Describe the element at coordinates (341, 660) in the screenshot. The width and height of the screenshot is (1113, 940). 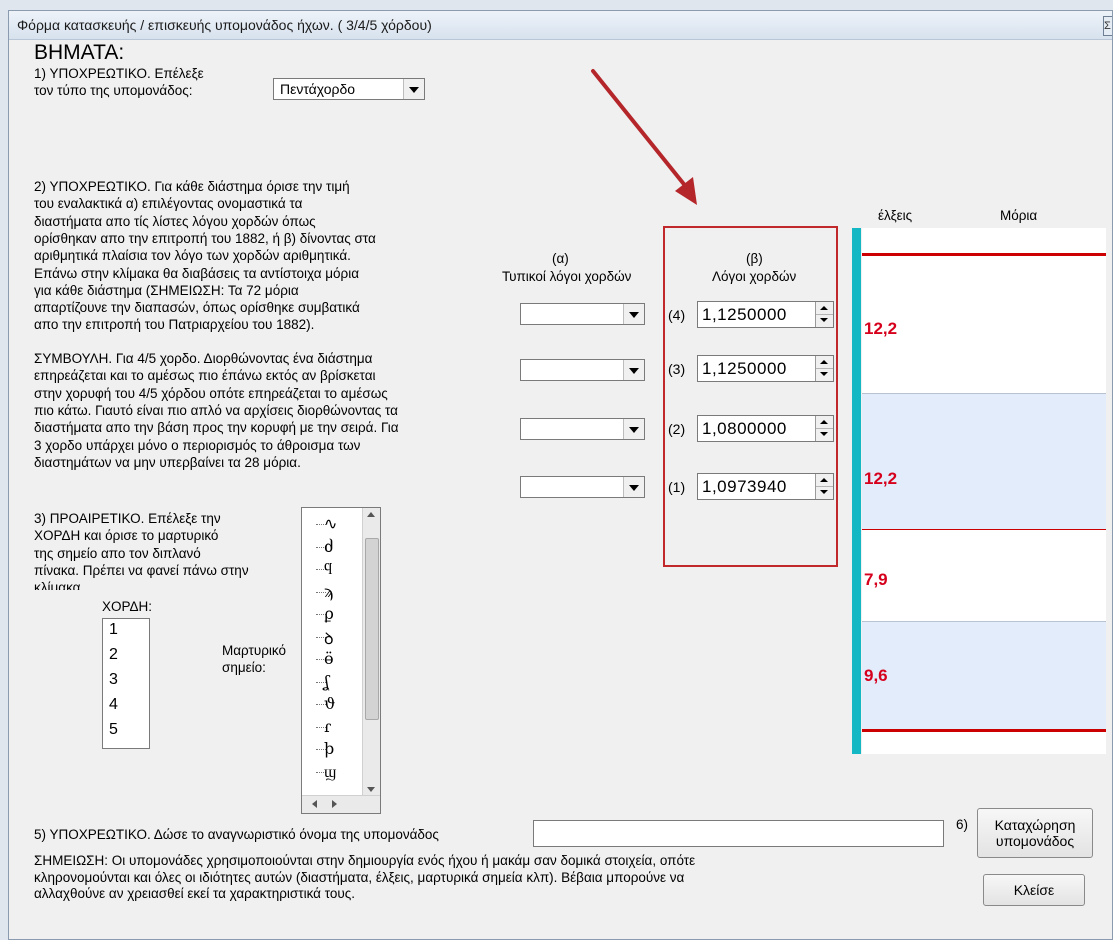
I see `marker-glyph-list: ∿ ძ ϥ ϡ ϼ ꝺ ӫ ʆ ϑ ɾ ϸ ϣ` at that location.